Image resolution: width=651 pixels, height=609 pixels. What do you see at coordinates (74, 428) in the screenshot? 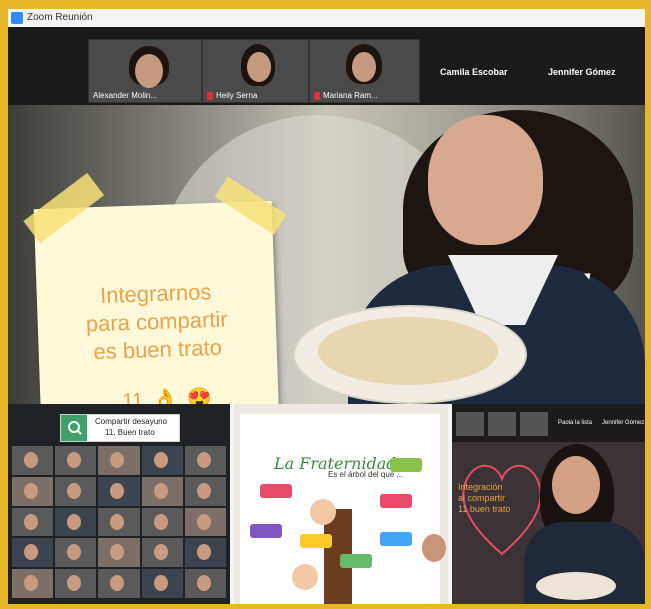
I see `search-icon` at bounding box center [74, 428].